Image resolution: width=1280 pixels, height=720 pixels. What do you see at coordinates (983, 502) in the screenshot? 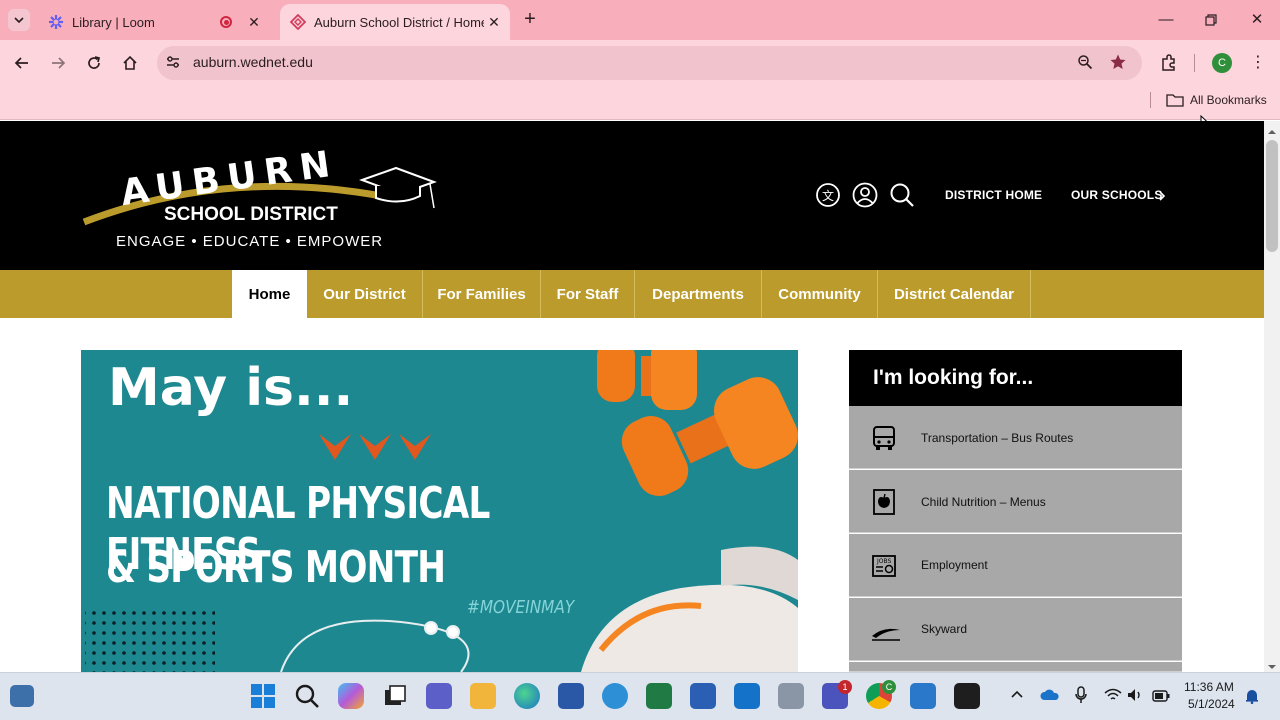
I see `looking-for-label: Child Nutrition – Menus` at bounding box center [983, 502].